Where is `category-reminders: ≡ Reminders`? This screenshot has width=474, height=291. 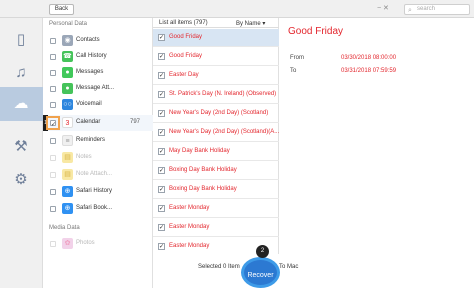 category-reminders: ≡ Reminders is located at coordinates (98, 141).